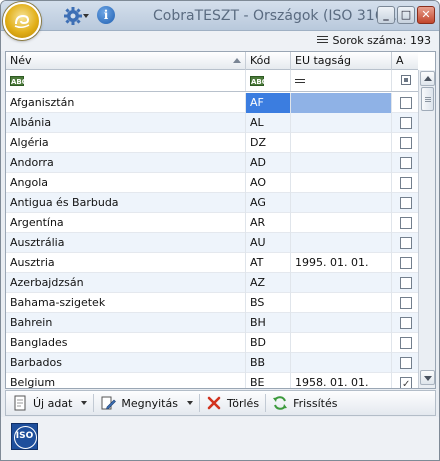 This screenshot has width=440, height=461. I want to click on cell-name: Afganisztán, so click(126, 103).